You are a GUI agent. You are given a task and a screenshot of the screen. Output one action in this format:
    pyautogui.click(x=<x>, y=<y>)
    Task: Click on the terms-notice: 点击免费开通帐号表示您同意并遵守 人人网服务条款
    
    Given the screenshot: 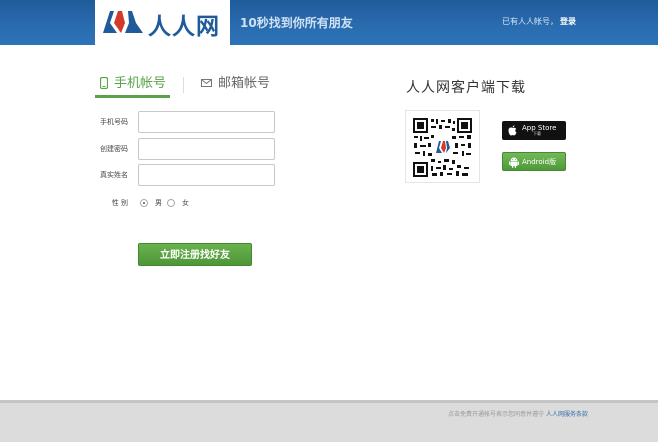 What is the action you would take?
    pyautogui.click(x=518, y=413)
    